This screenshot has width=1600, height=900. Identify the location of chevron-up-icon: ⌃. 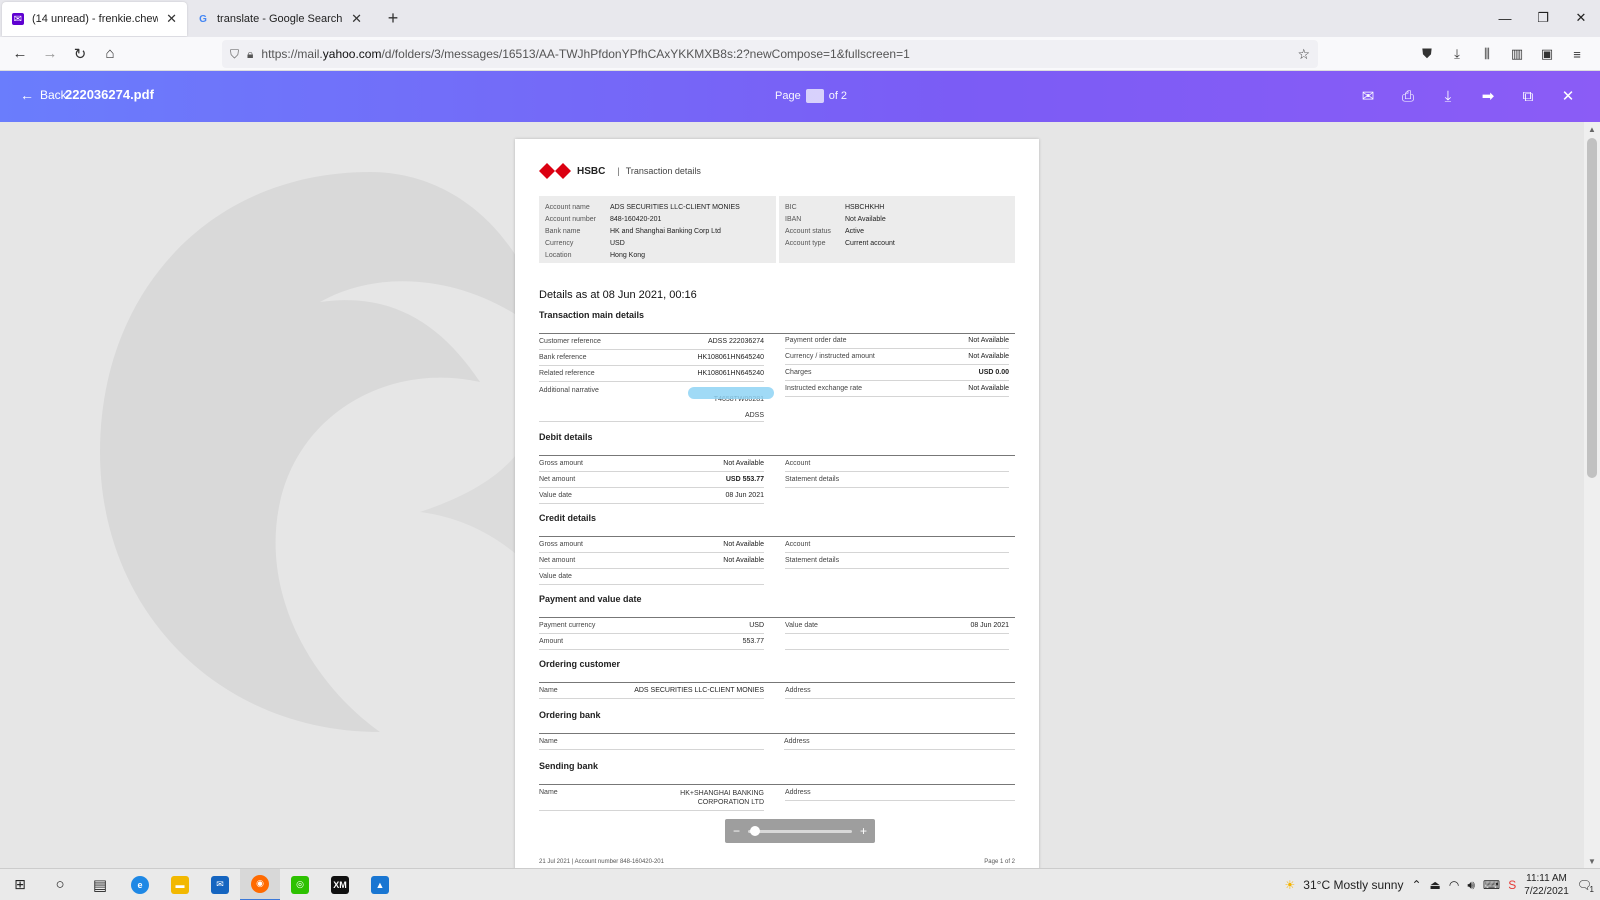
(1416, 885).